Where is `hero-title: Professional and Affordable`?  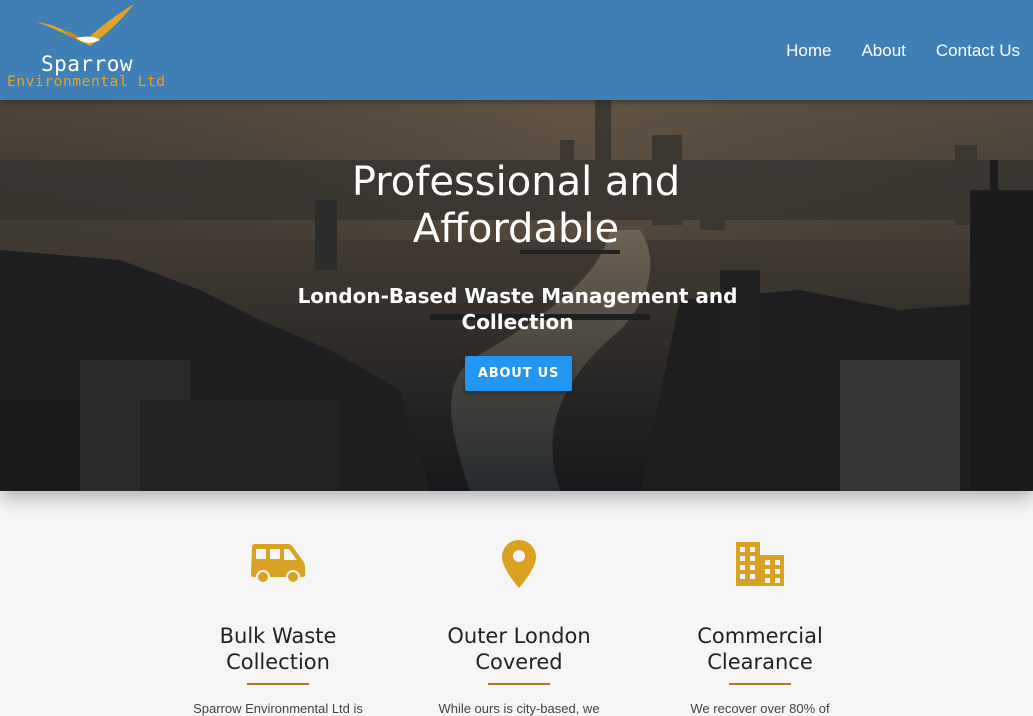
hero-title: Professional and Affordable is located at coordinates (516, 205).